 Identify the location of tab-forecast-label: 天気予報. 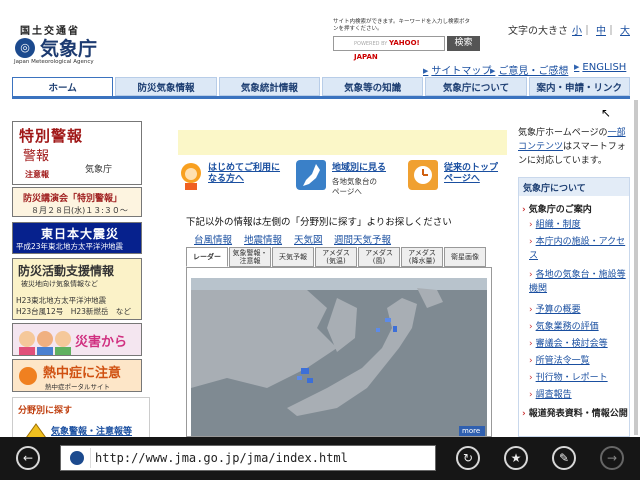
(293, 257).